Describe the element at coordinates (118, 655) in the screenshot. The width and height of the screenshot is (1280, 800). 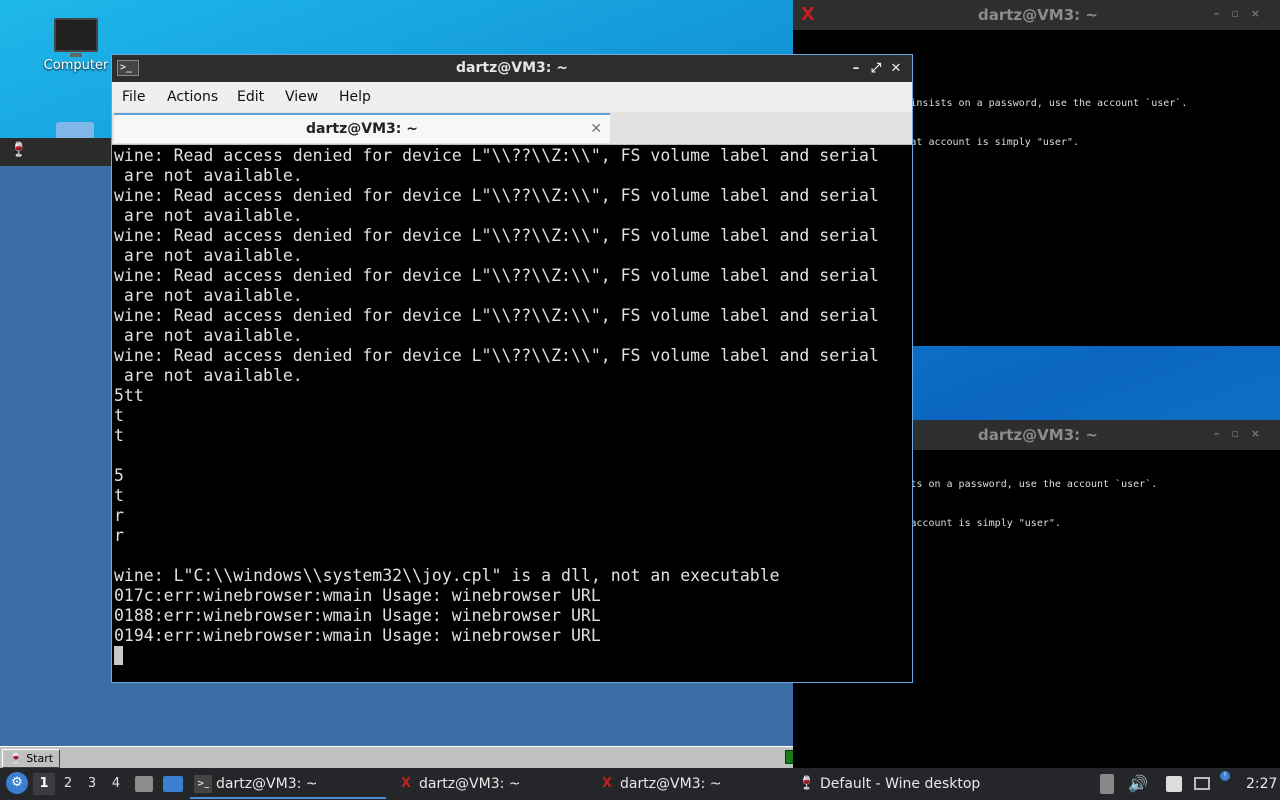
I see `text-cursor` at that location.